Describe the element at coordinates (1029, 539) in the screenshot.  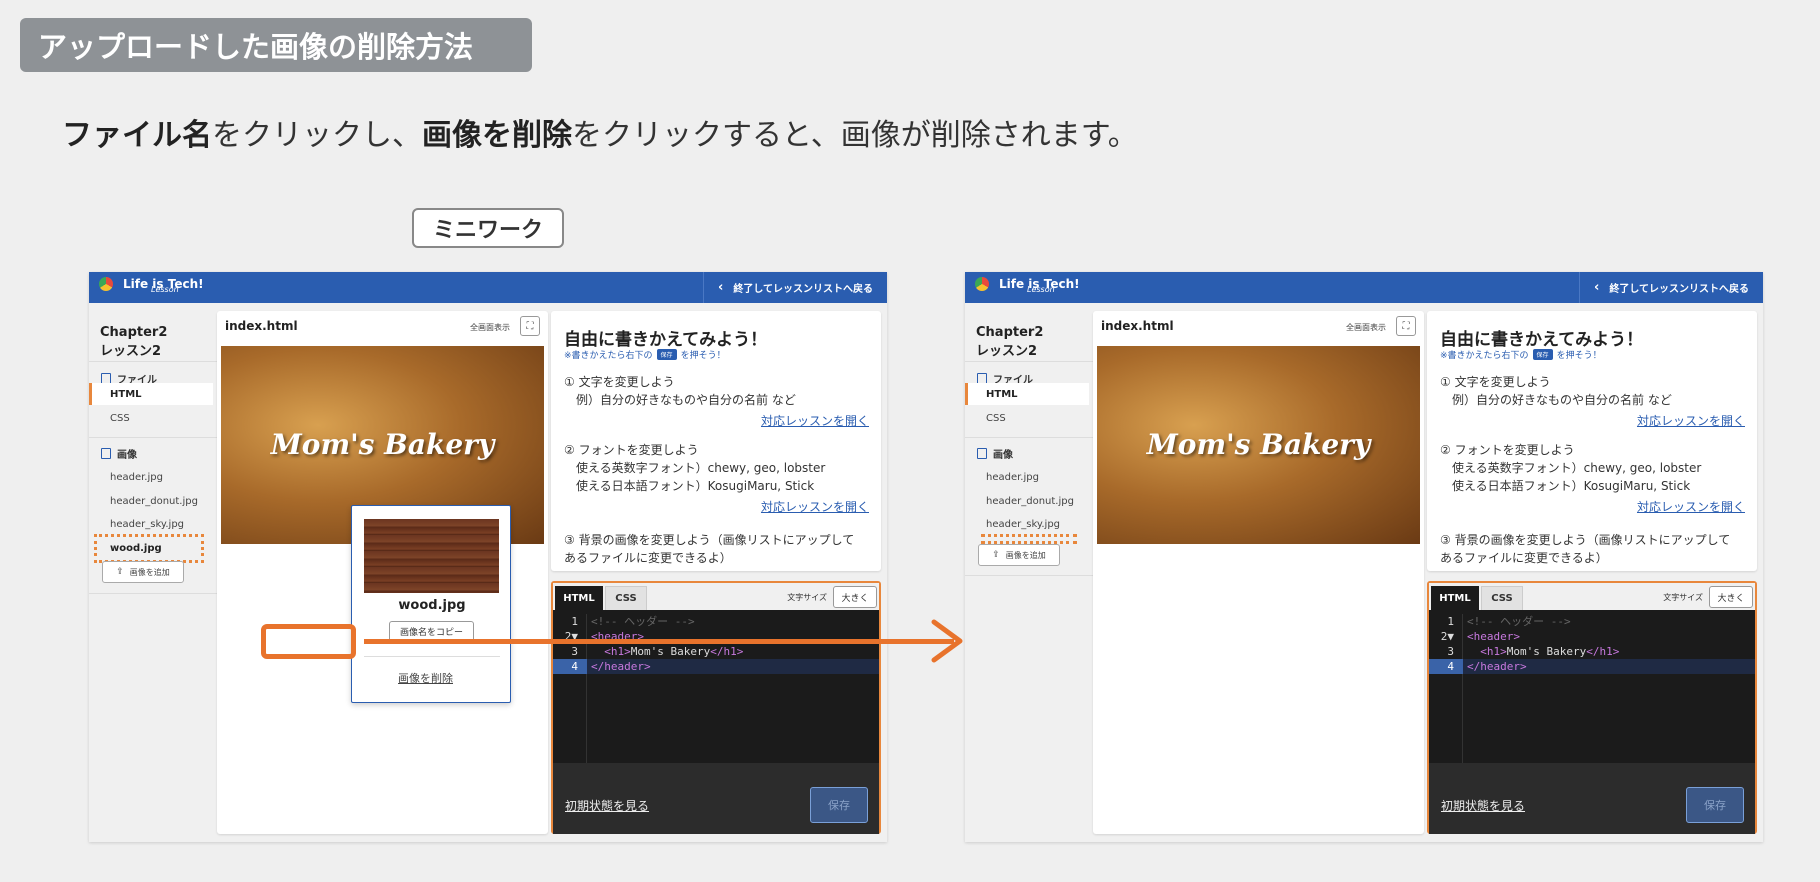
I see `deleted-item-highlight` at that location.